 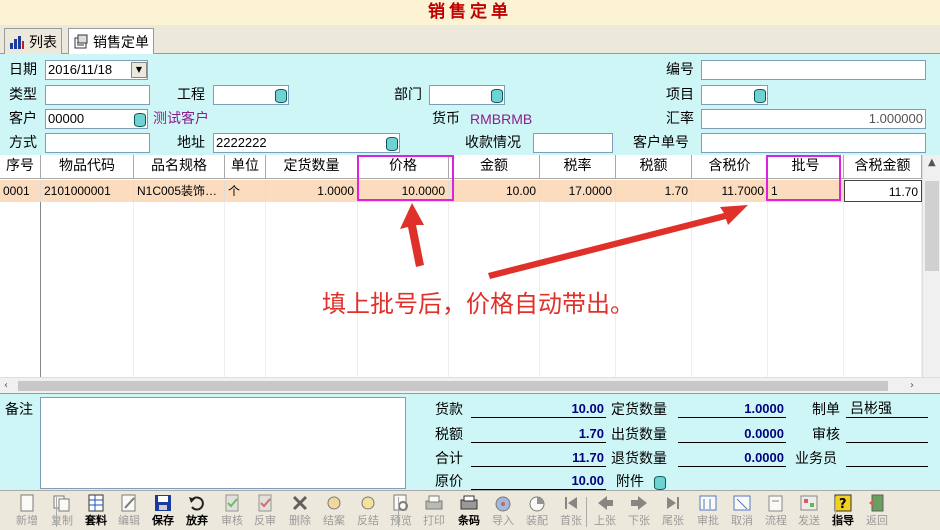 I want to click on undo-button: 放弃, so click(x=197, y=512).